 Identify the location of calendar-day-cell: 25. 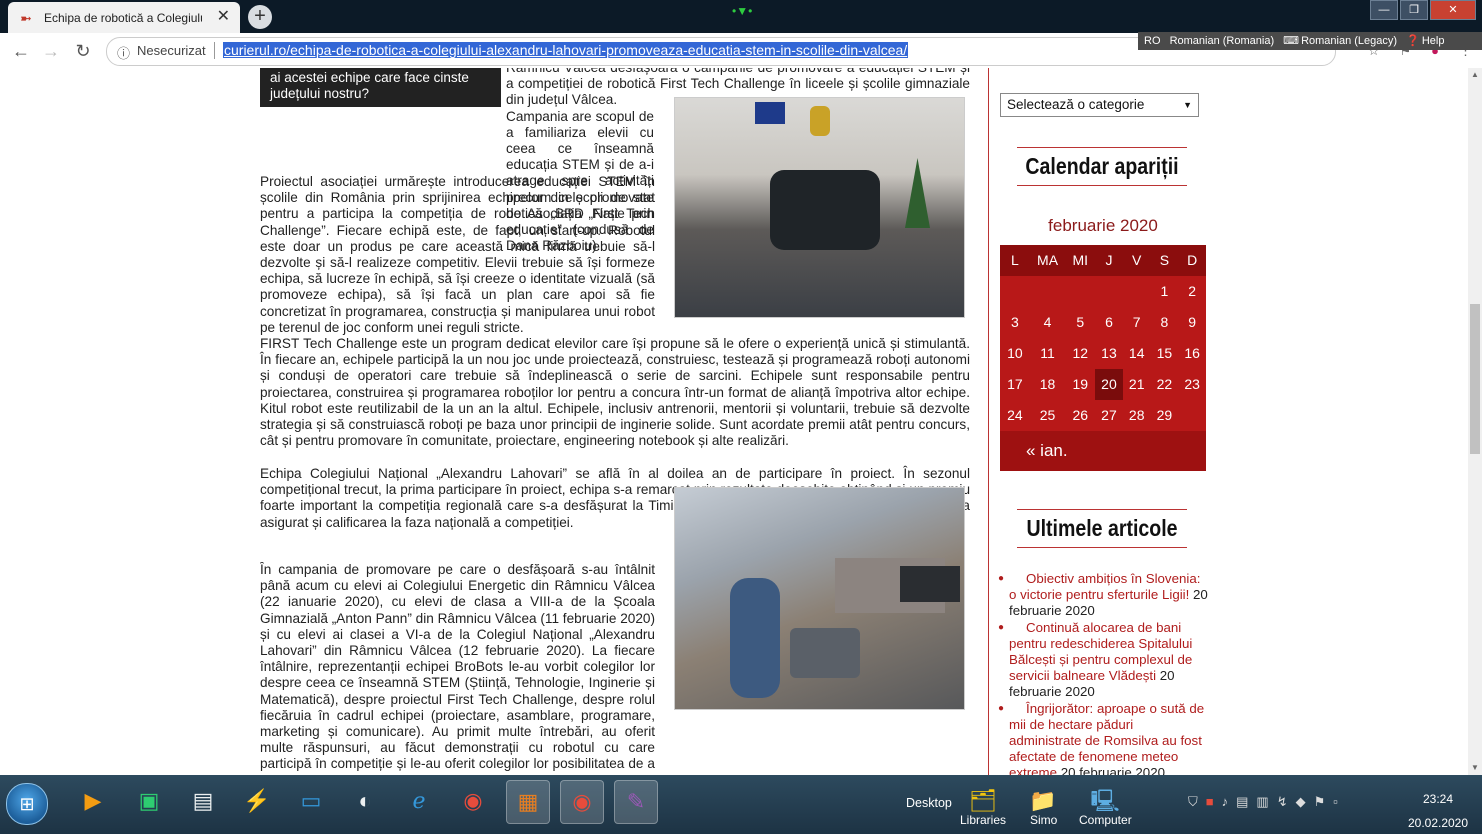
(1047, 415).